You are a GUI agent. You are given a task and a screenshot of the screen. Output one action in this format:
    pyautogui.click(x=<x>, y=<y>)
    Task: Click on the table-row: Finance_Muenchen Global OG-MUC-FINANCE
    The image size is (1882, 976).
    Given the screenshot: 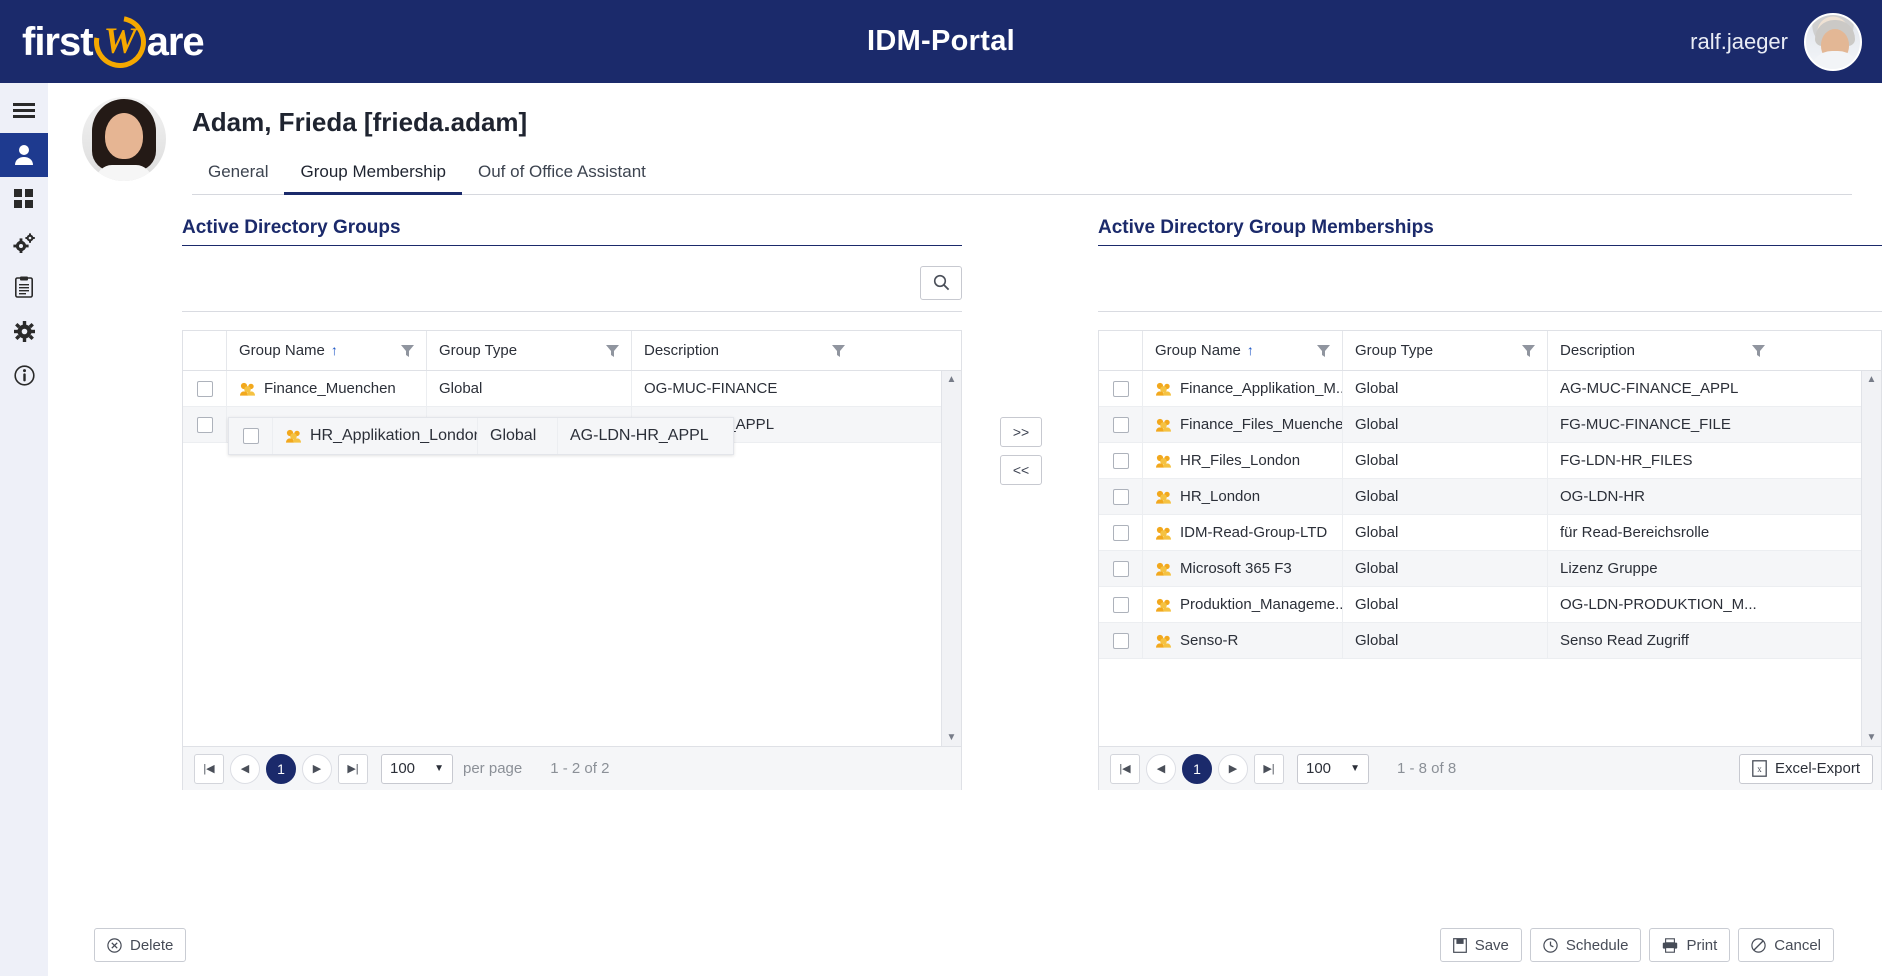 What is the action you would take?
    pyautogui.click(x=572, y=389)
    